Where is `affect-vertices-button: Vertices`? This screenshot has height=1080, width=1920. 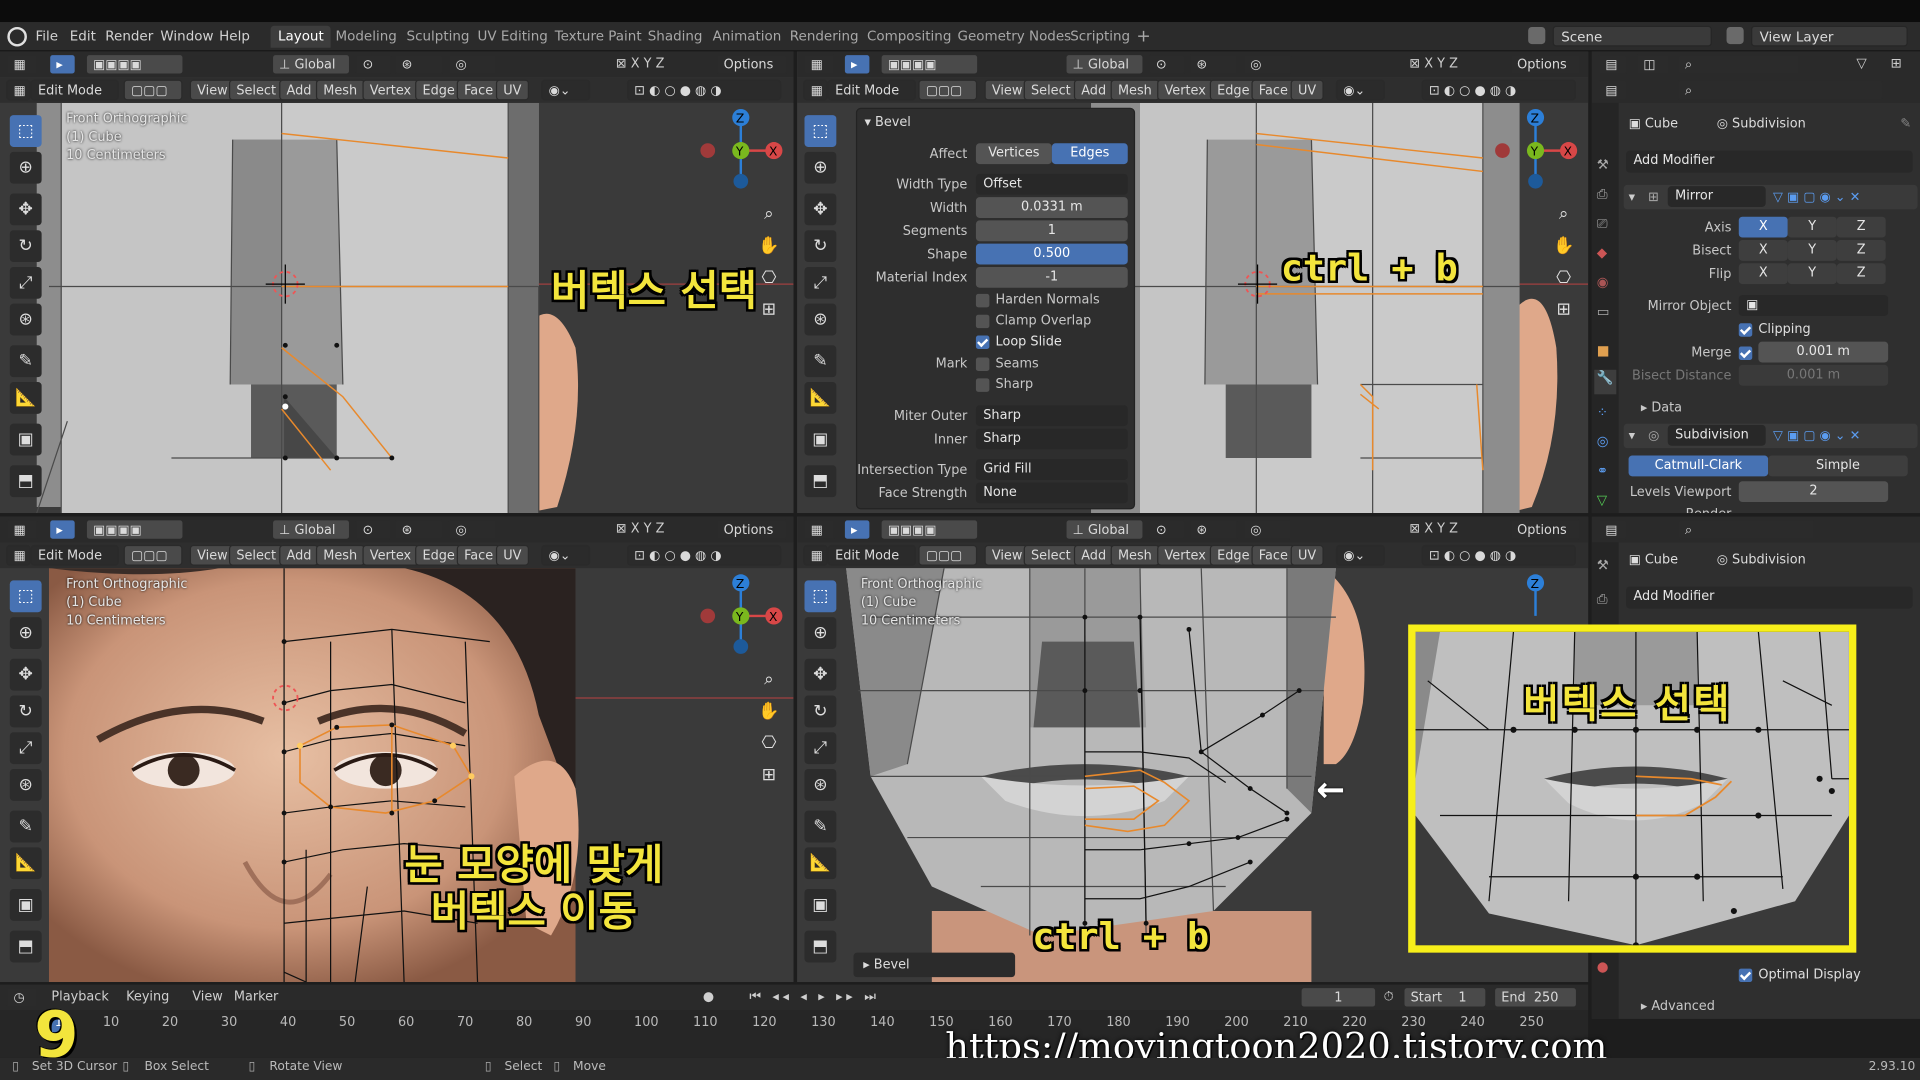 affect-vertices-button: Vertices is located at coordinates (1013, 154).